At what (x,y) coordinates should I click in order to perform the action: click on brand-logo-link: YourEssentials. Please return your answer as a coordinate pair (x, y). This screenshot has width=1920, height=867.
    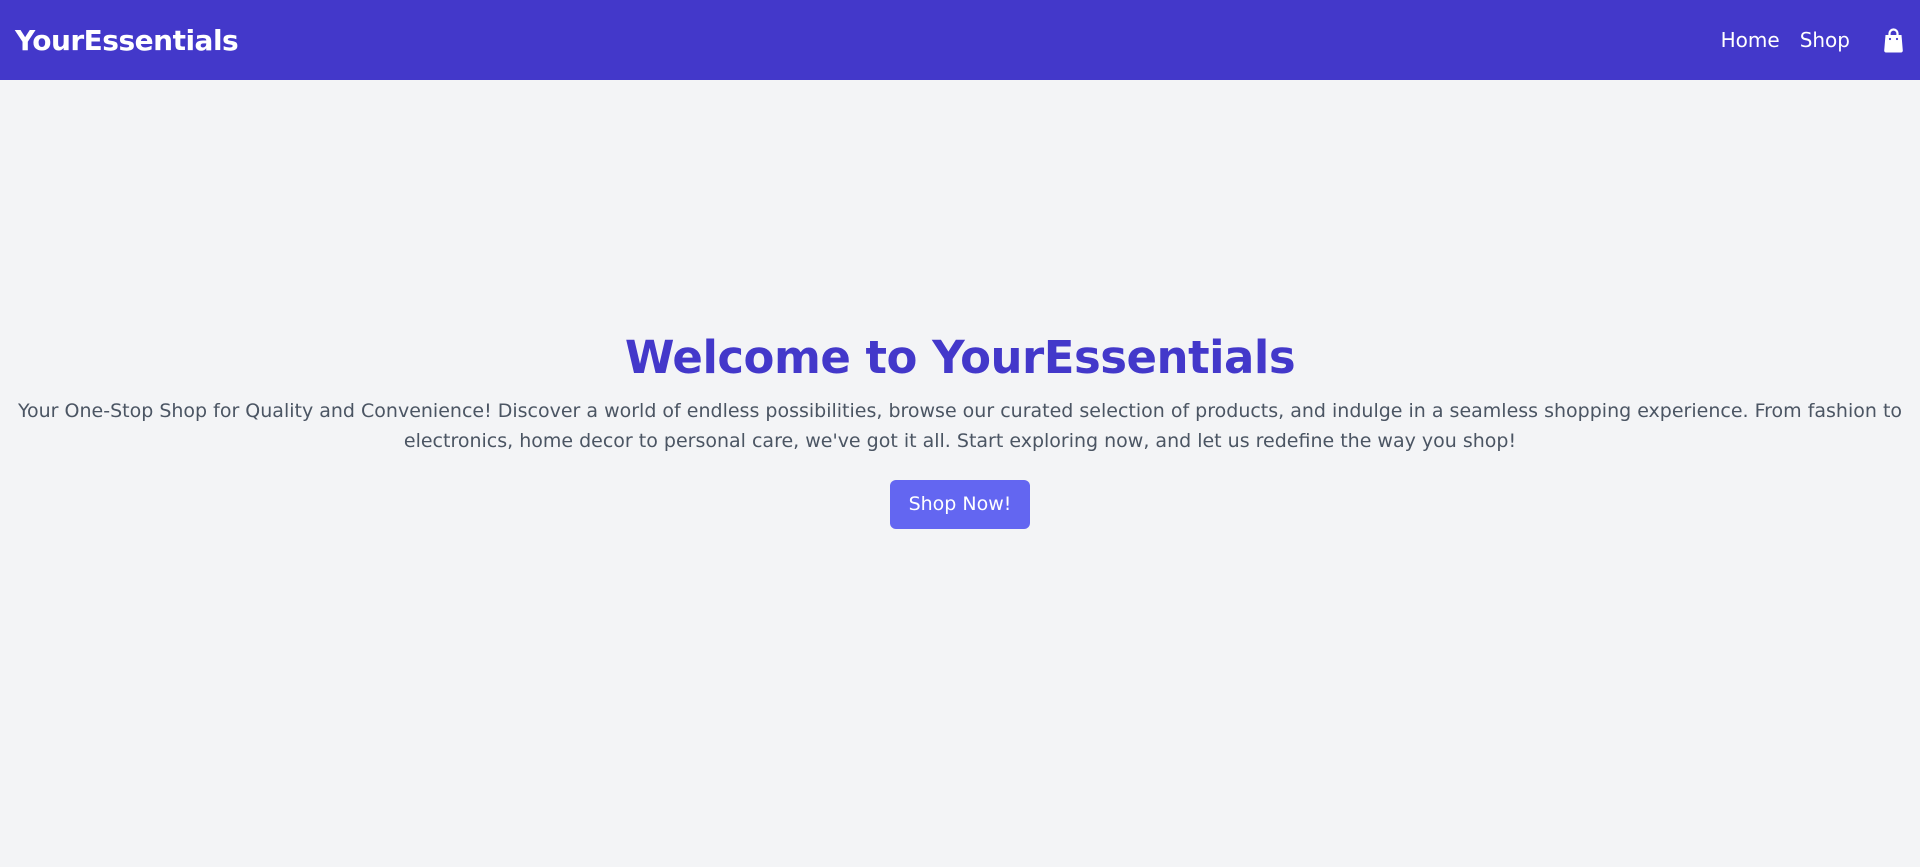
    Looking at the image, I should click on (127, 40).